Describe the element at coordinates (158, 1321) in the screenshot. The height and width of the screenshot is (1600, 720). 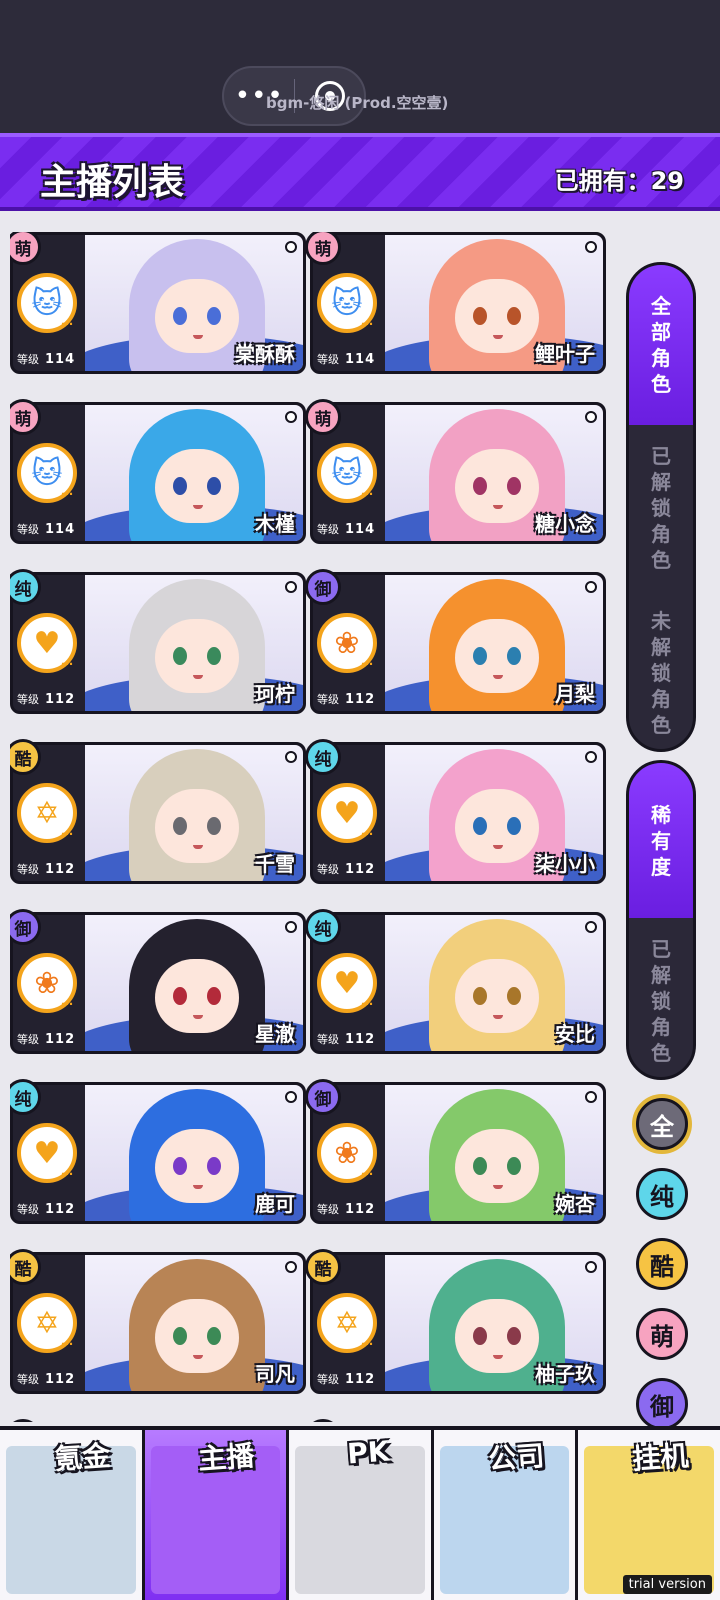
I see `streamer-card: 酷 ✡ ⋯ 等级 112 司凡` at that location.